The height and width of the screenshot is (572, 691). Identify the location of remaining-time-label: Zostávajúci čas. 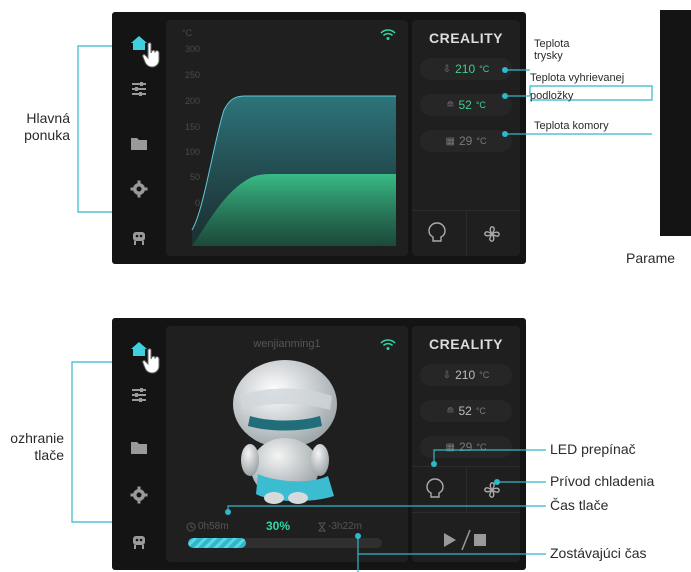
(598, 553).